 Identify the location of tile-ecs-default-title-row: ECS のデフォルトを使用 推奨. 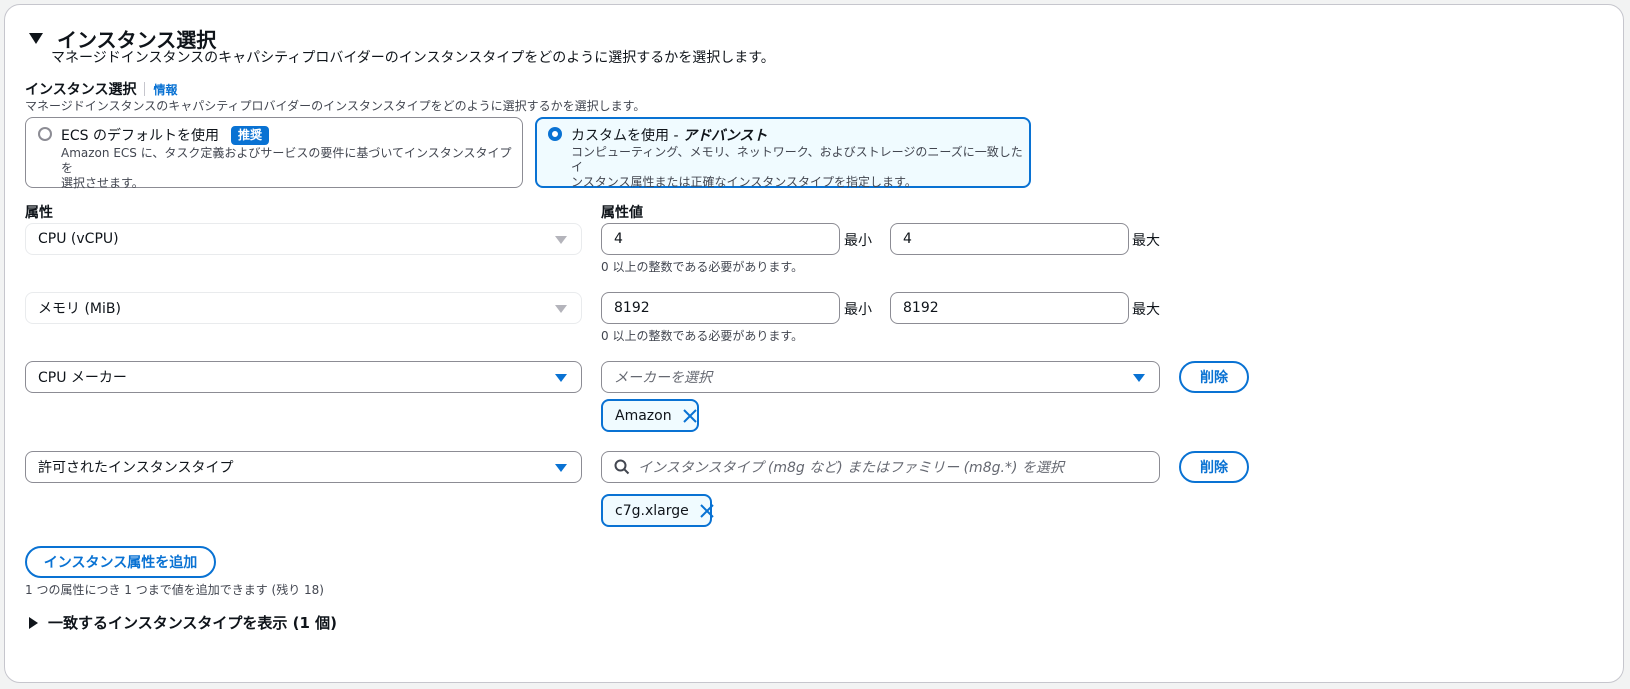
(165, 135).